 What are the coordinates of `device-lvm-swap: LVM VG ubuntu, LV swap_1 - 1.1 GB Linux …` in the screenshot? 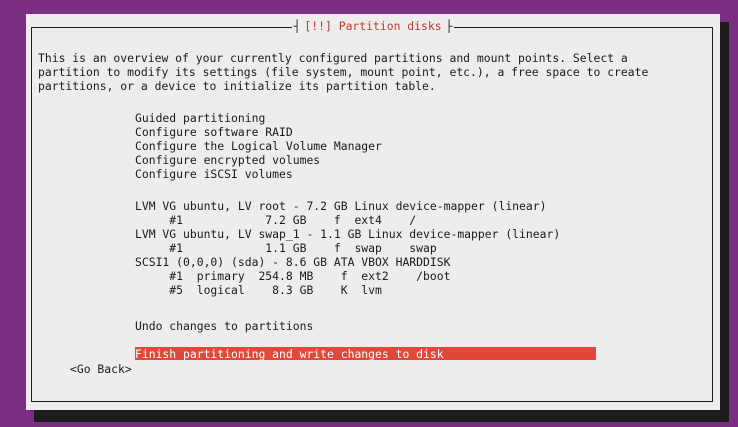 It's located at (347, 234).